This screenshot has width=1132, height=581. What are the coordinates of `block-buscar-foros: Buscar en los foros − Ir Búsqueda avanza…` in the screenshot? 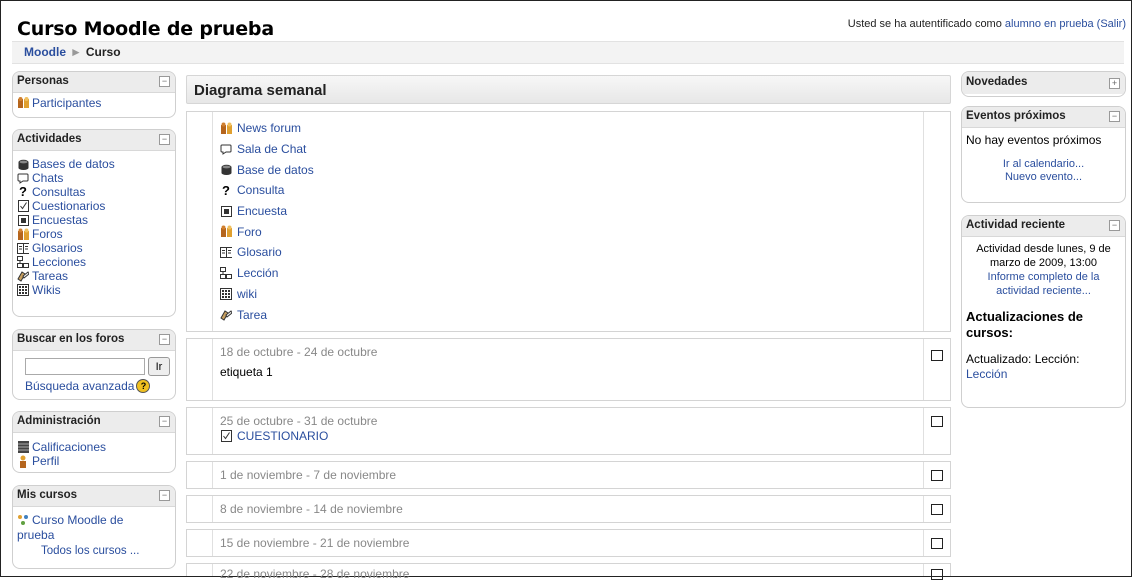 It's located at (94, 364).